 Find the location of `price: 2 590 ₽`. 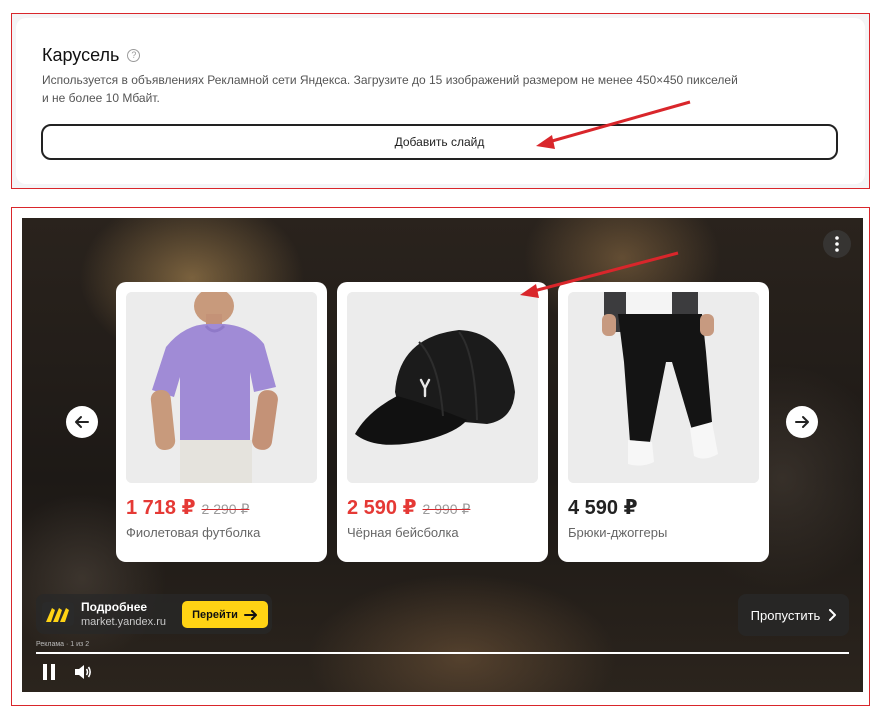

price: 2 590 ₽ is located at coordinates (382, 508).